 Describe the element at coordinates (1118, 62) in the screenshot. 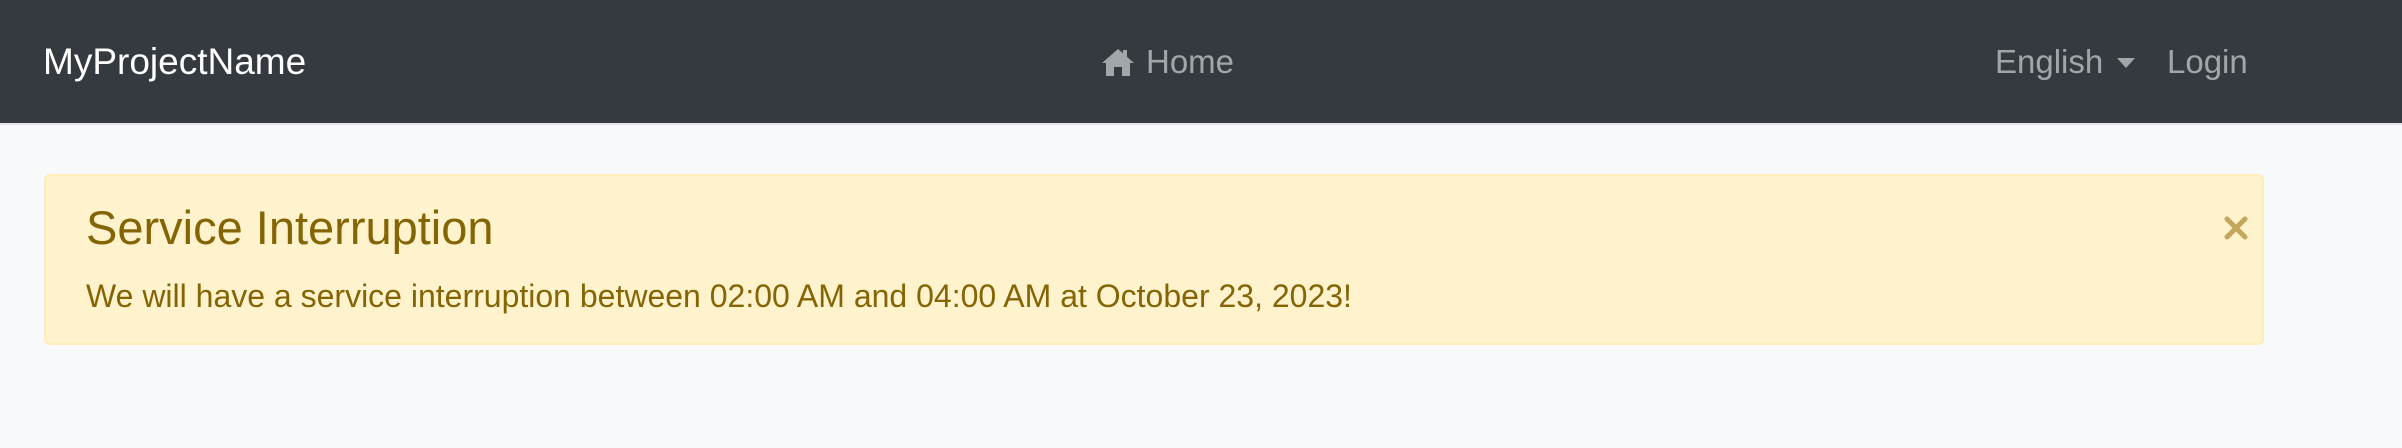

I see `home-icon` at that location.